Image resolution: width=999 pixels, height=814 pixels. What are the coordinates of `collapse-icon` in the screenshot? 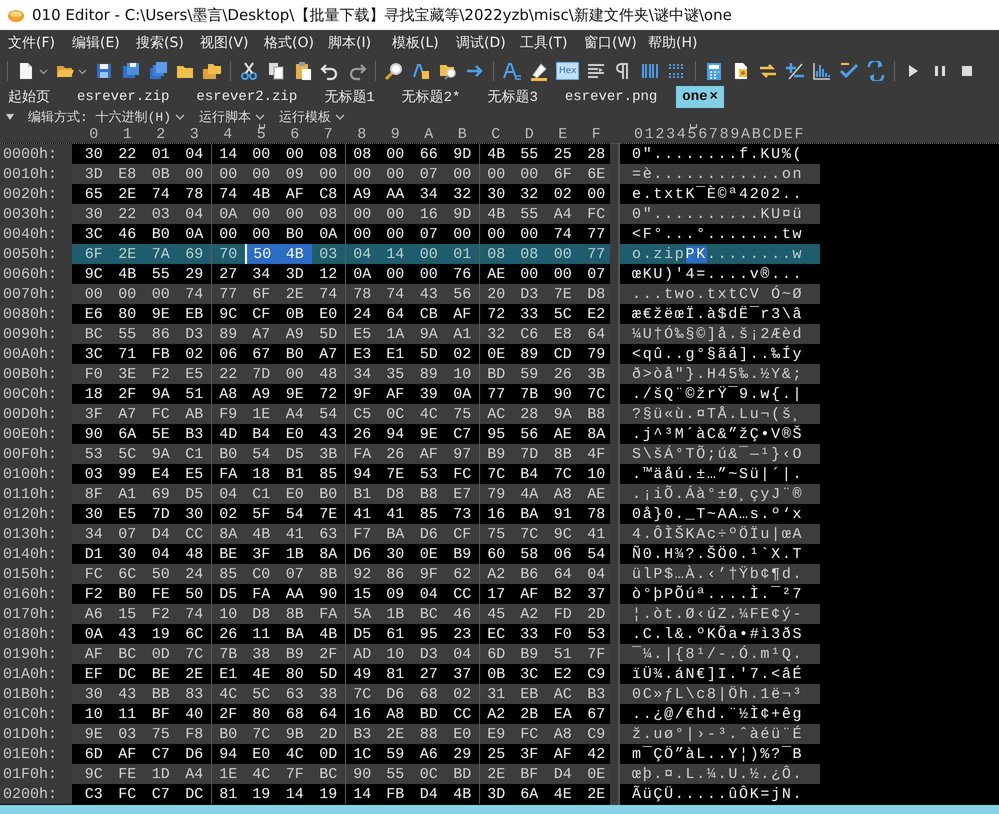 It's located at (10, 117).